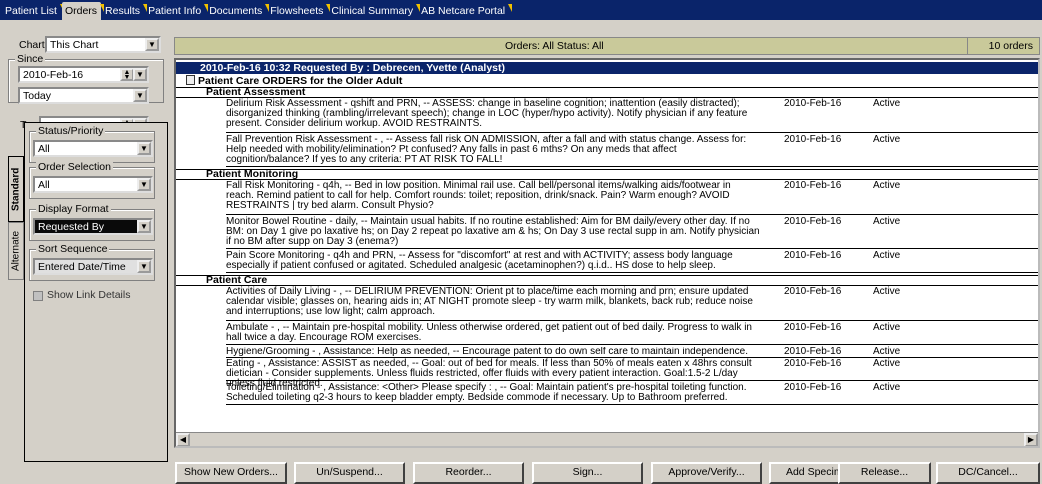 This screenshot has width=1042, height=484. I want to click on tab-ab-netcare-portal: AB Netcare Portal, so click(465, 11).